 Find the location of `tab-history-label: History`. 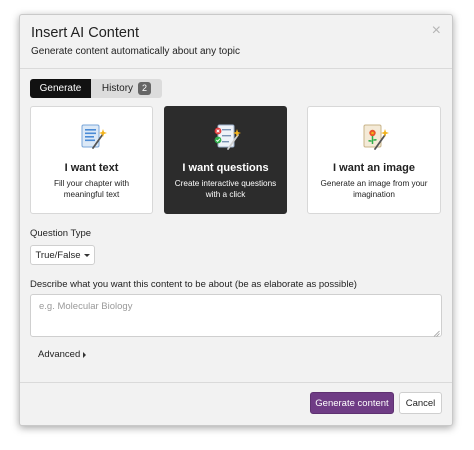

tab-history-label: History is located at coordinates (117, 88).